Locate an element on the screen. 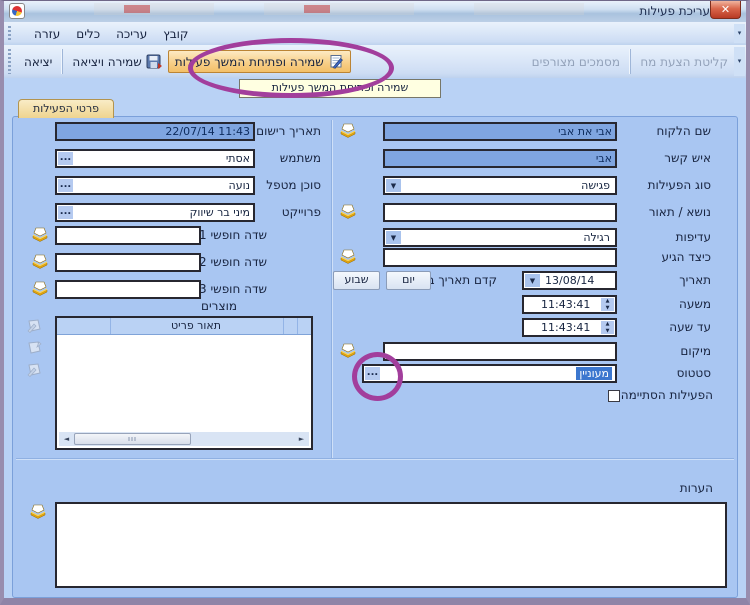 This screenshot has height=605, width=750. how-arrived-field is located at coordinates (500, 257).